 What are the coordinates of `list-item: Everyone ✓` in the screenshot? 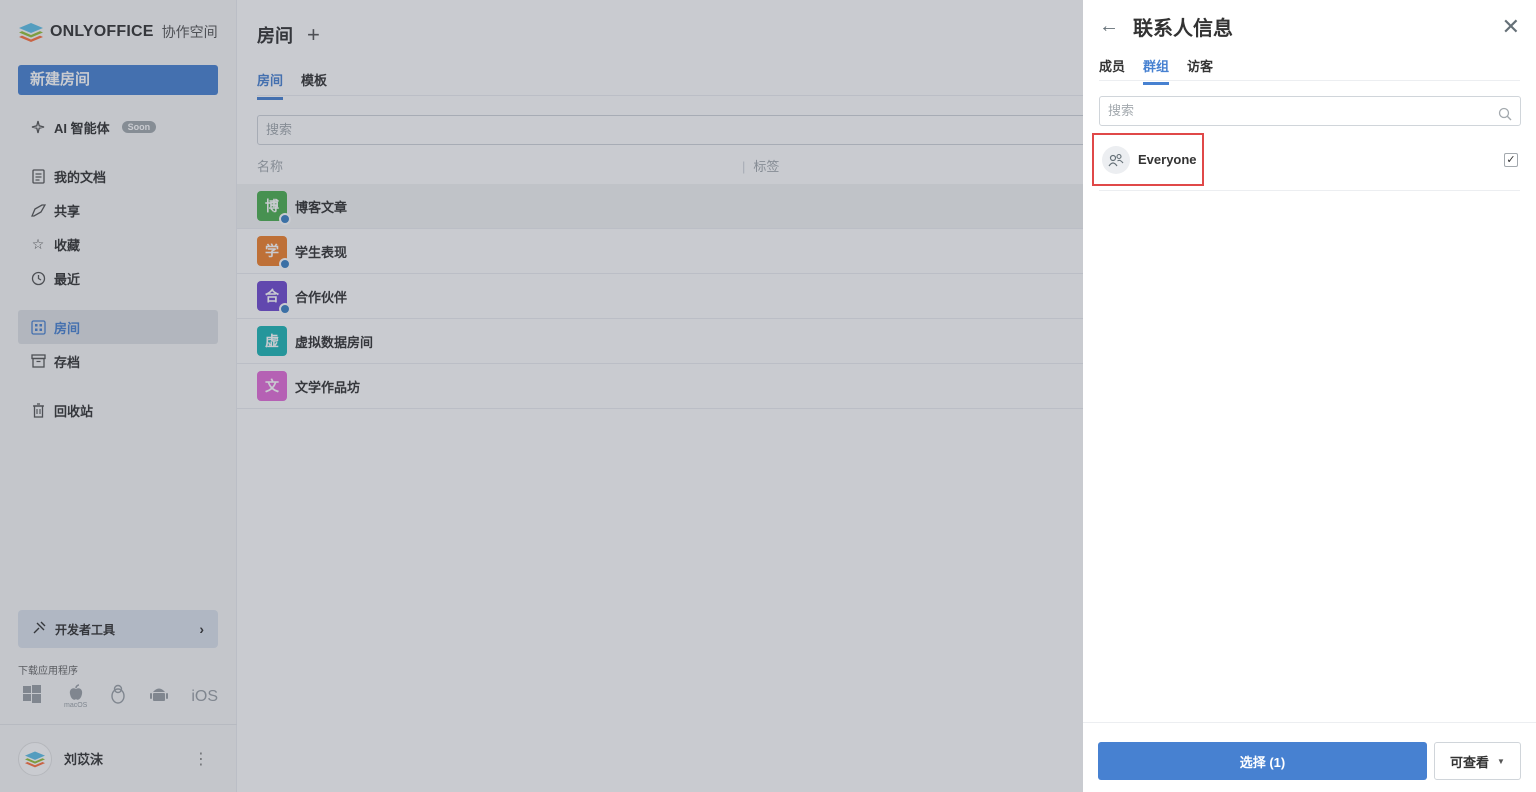 It's located at (1306, 162).